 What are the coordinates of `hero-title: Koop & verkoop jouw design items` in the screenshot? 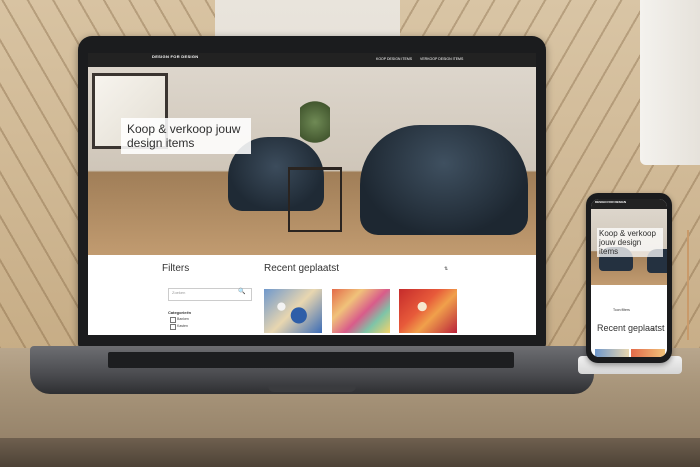 It's located at (186, 136).